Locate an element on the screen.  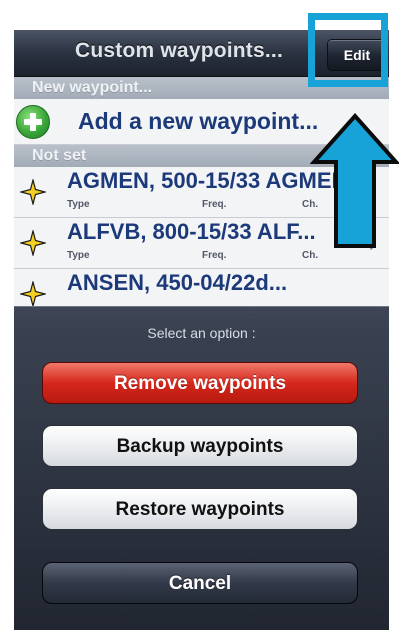
cancel-button: Cancel is located at coordinates (200, 583).